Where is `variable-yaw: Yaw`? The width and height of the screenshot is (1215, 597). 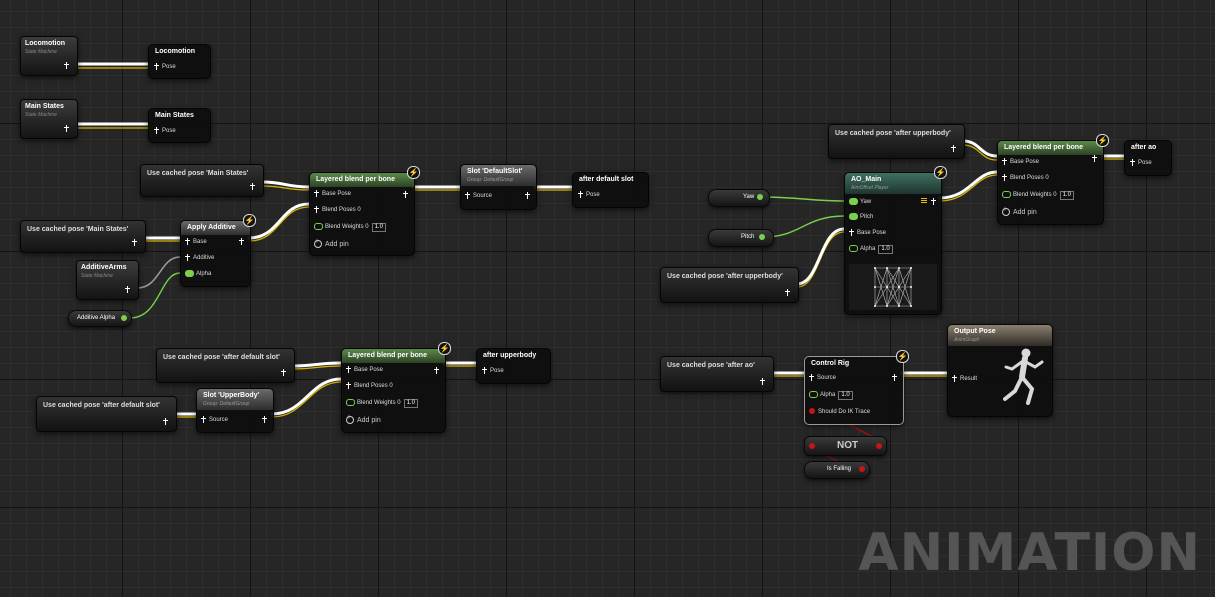 variable-yaw: Yaw is located at coordinates (739, 198).